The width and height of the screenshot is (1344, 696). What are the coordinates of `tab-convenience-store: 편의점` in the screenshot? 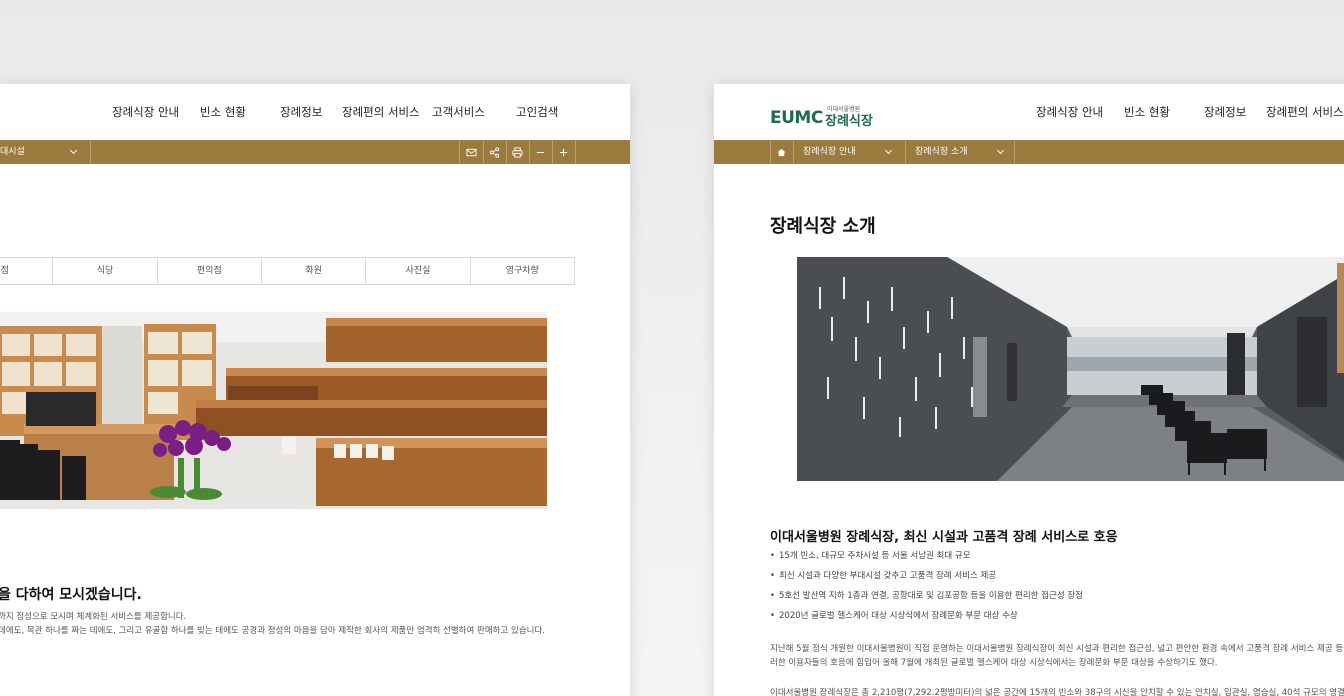 It's located at (210, 271).